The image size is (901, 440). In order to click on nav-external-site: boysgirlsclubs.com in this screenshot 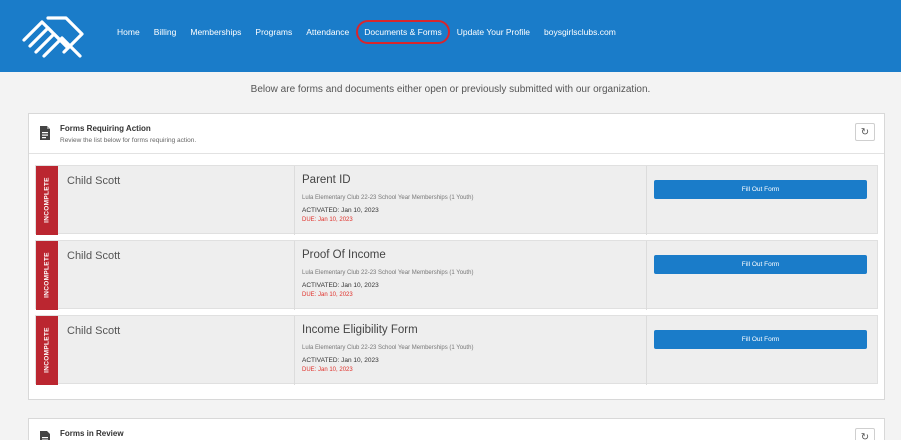, I will do `click(580, 32)`.